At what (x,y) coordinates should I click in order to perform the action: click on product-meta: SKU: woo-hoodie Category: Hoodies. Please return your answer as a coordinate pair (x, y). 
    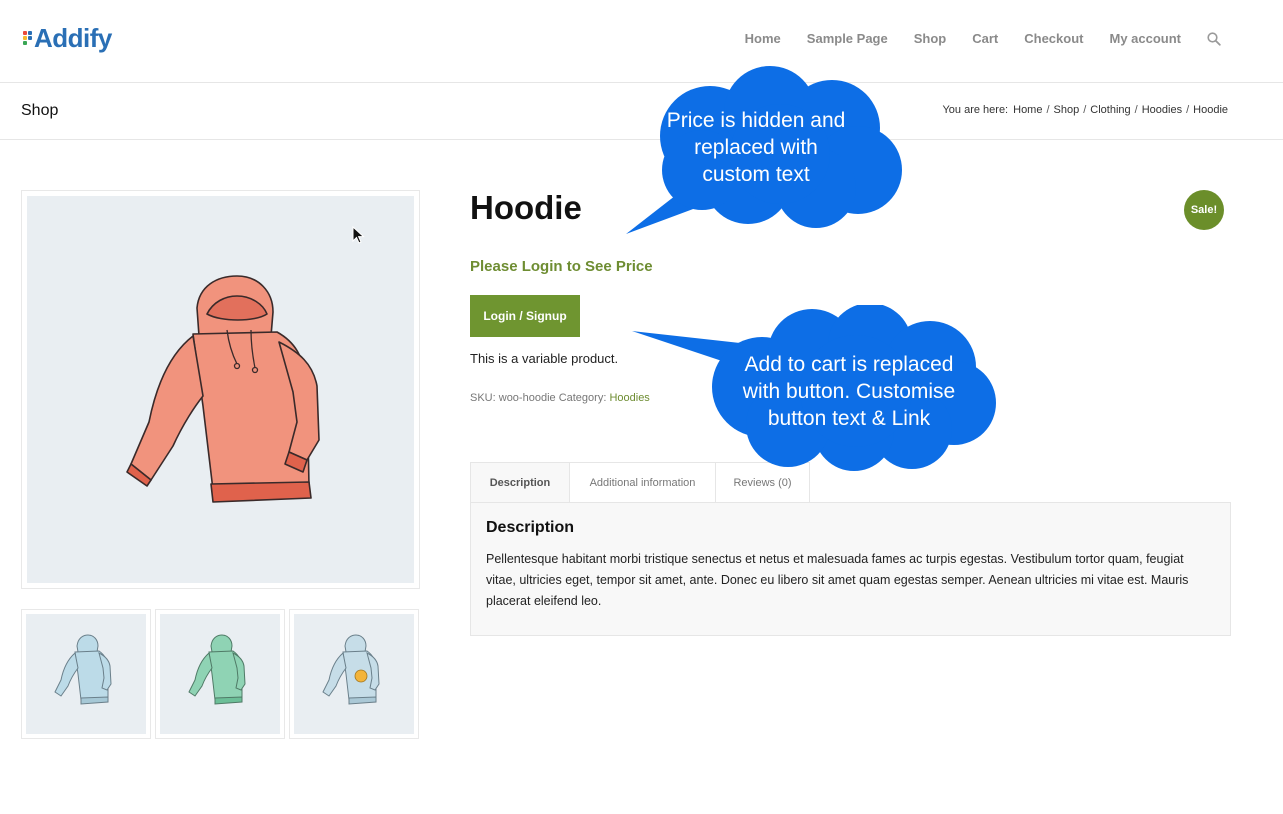
    Looking at the image, I should click on (560, 398).